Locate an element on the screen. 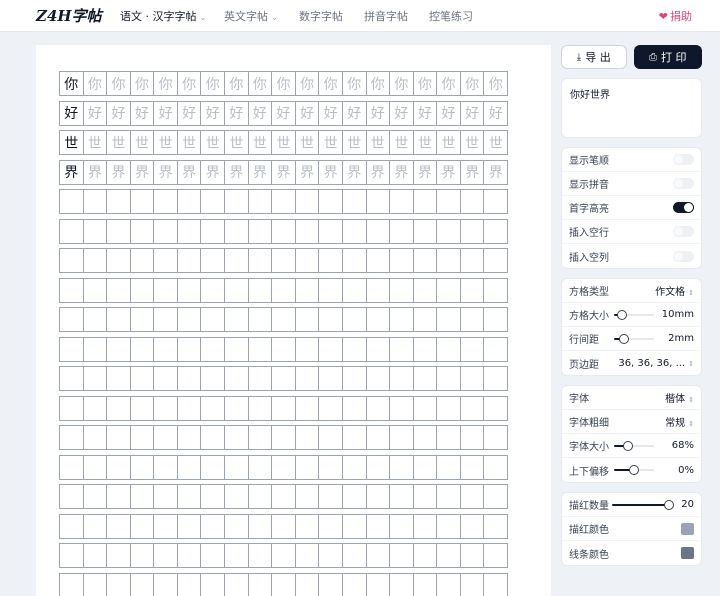 The width and height of the screenshot is (720, 596). nav-item-english: 英文字帖 ⌄ is located at coordinates (251, 16).